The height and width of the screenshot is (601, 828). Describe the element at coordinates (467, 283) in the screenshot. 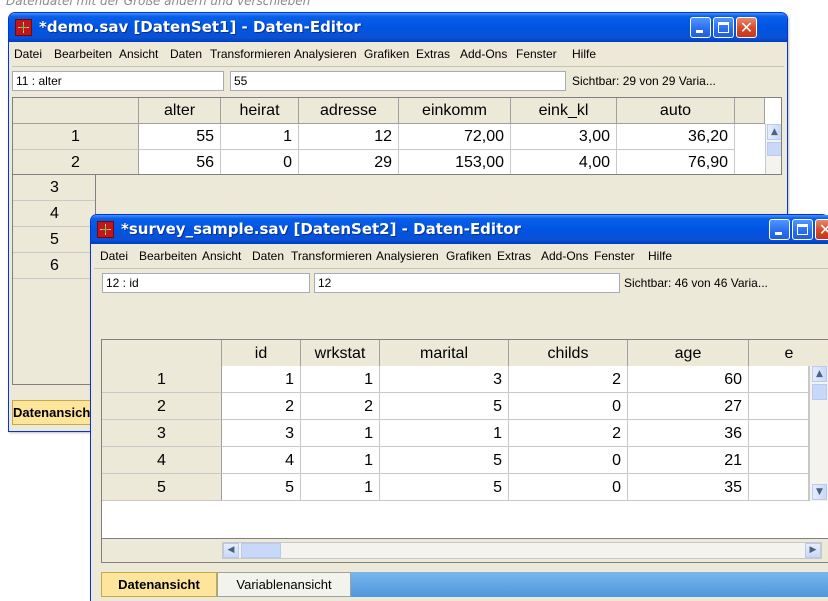

I see `cell-value-field: 12` at that location.